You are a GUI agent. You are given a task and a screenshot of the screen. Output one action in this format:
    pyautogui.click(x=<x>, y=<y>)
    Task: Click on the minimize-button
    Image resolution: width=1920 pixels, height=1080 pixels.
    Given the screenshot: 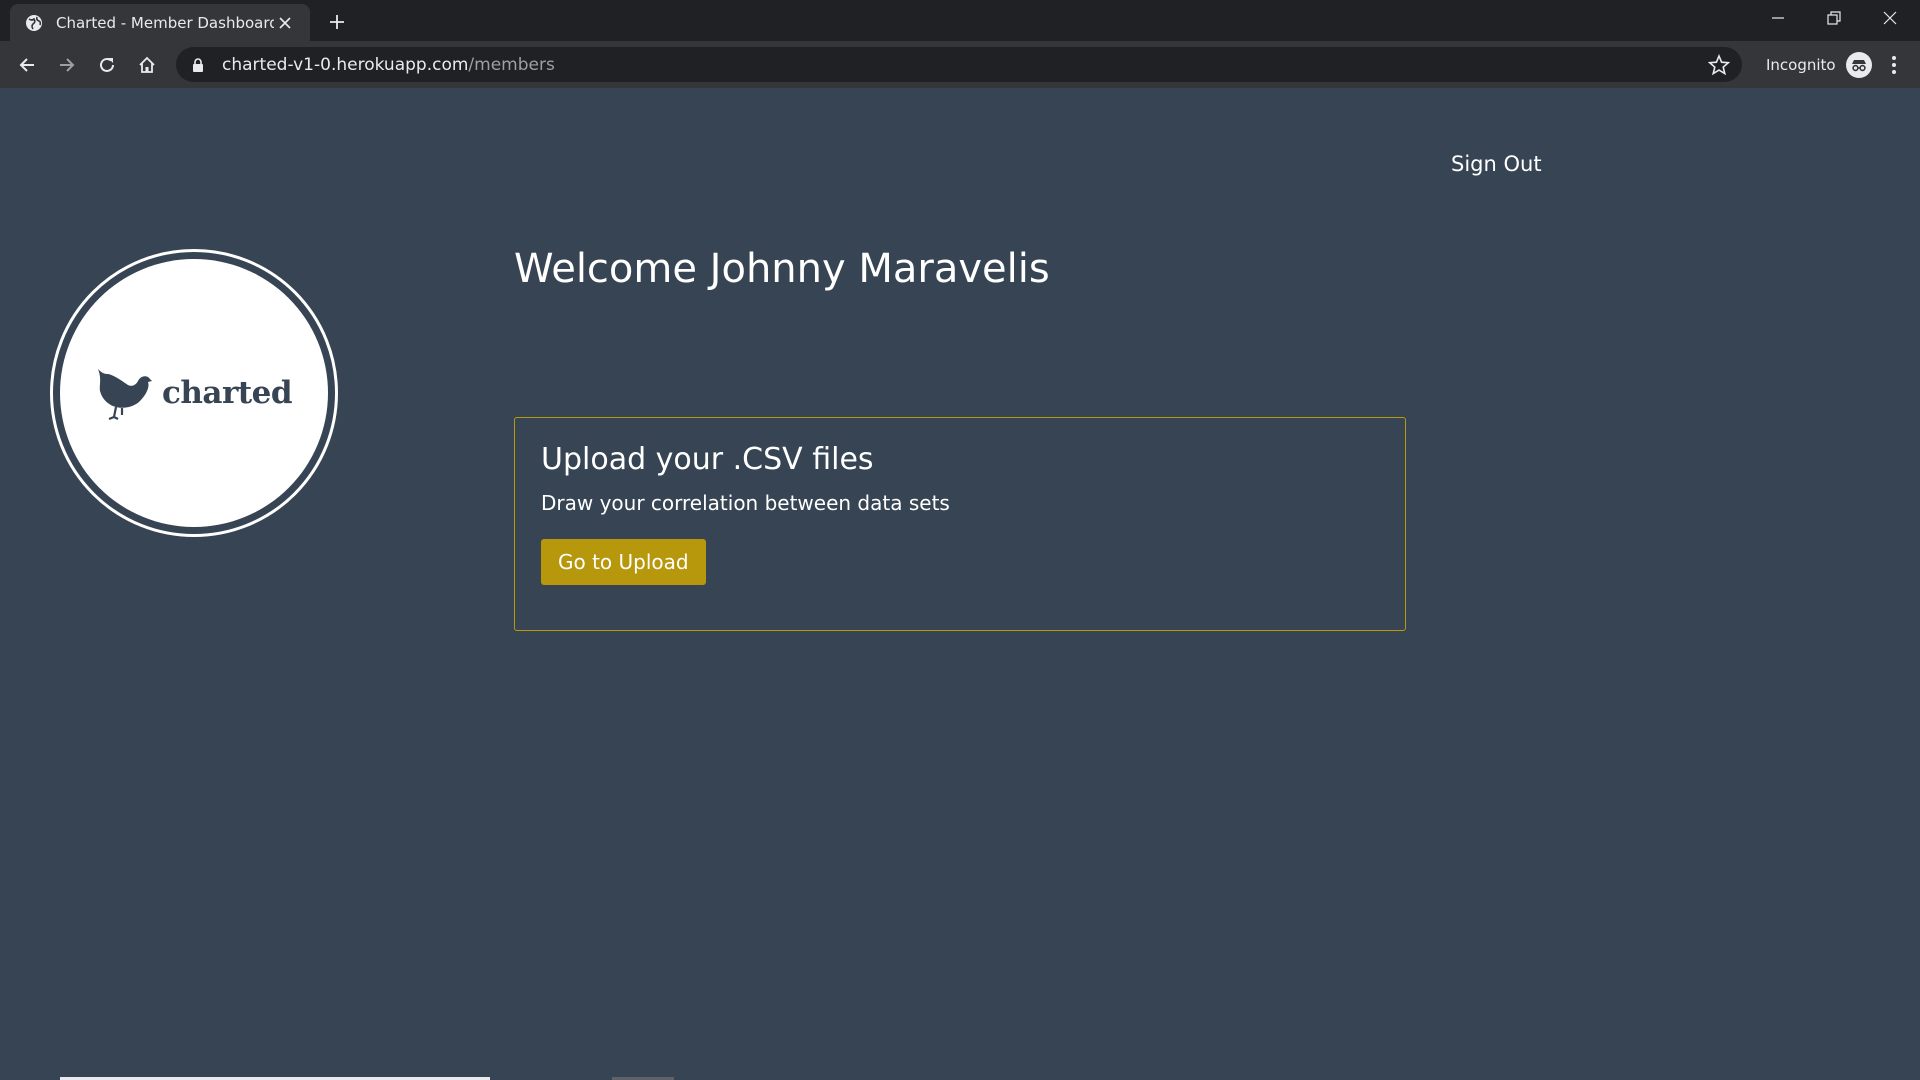 What is the action you would take?
    pyautogui.click(x=1778, y=18)
    